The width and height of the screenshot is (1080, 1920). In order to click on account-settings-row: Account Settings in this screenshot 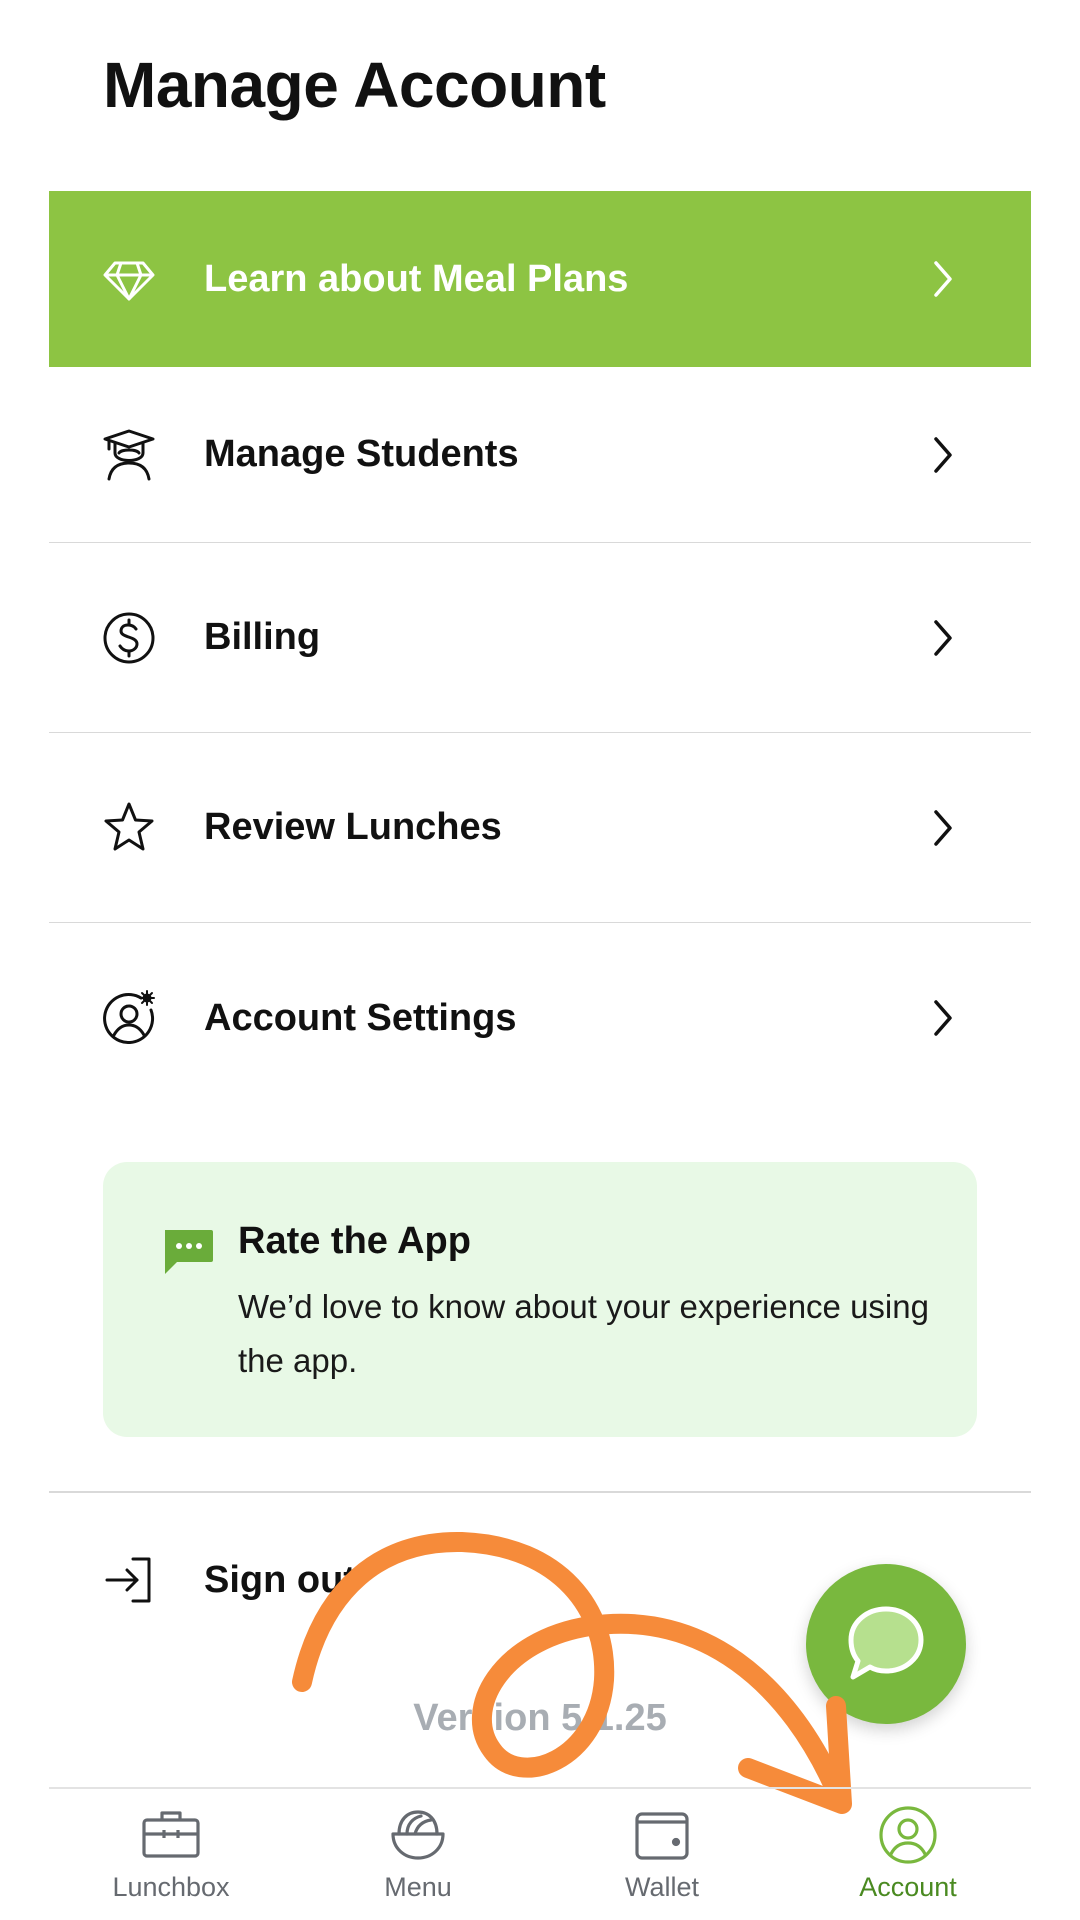, I will do `click(540, 1018)`.